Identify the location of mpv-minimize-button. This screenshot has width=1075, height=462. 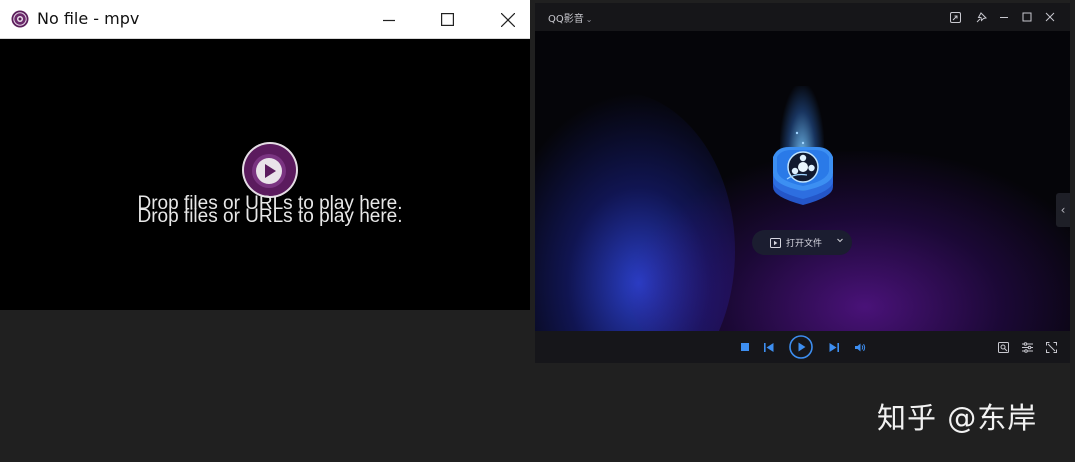
(389, 19).